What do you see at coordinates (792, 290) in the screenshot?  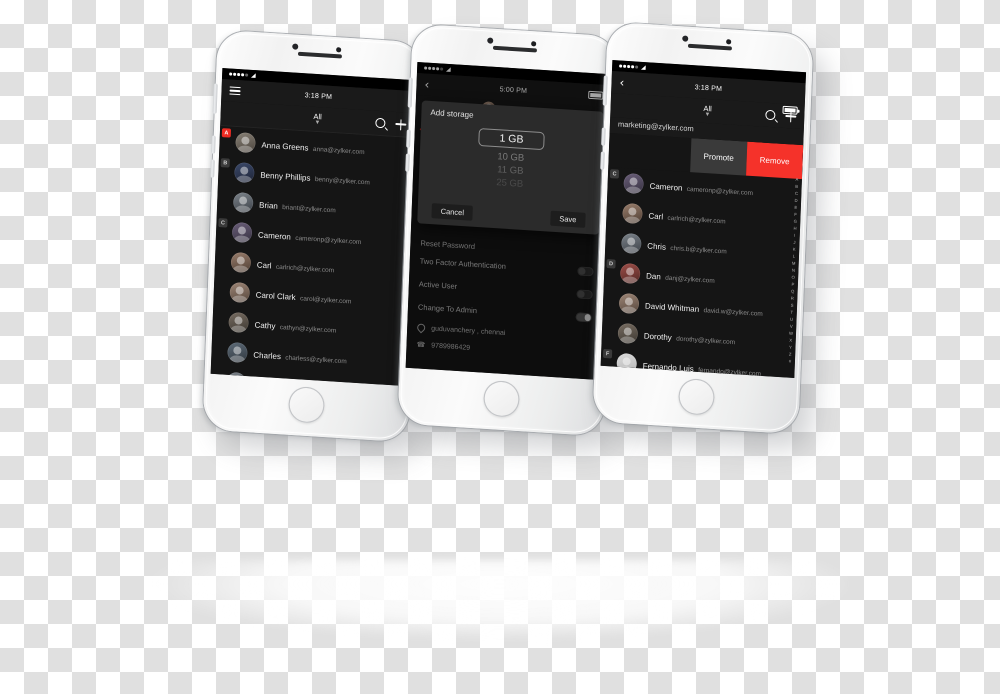 I see `alpha-letter: Q` at bounding box center [792, 290].